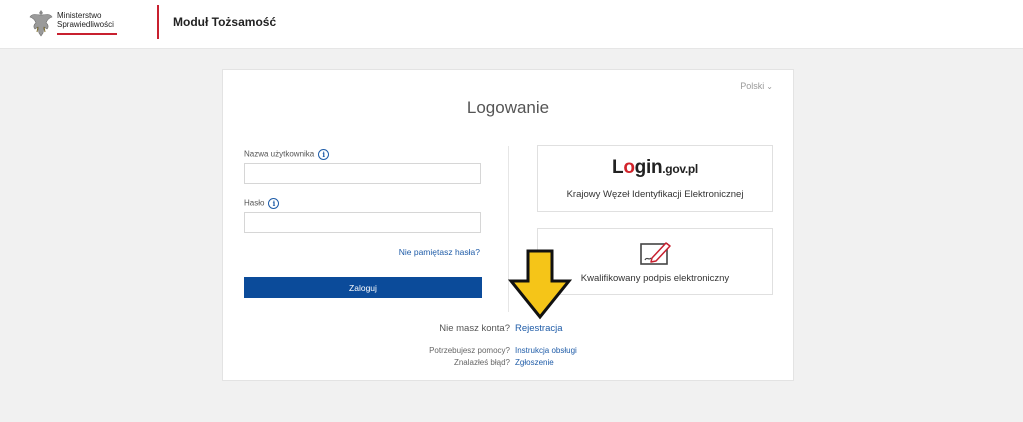 The image size is (1023, 422). What do you see at coordinates (618, 167) in the screenshot?
I see `login-gov-logo-prefix: L` at bounding box center [618, 167].